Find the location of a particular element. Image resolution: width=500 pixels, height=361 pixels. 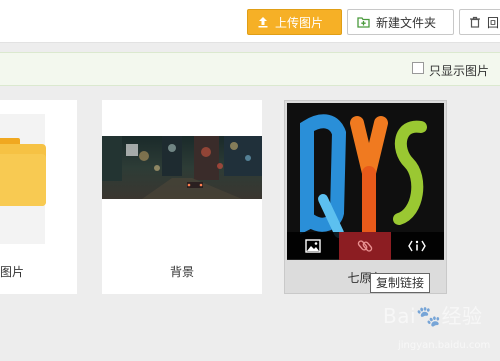

card-name: 背景 is located at coordinates (181, 272).